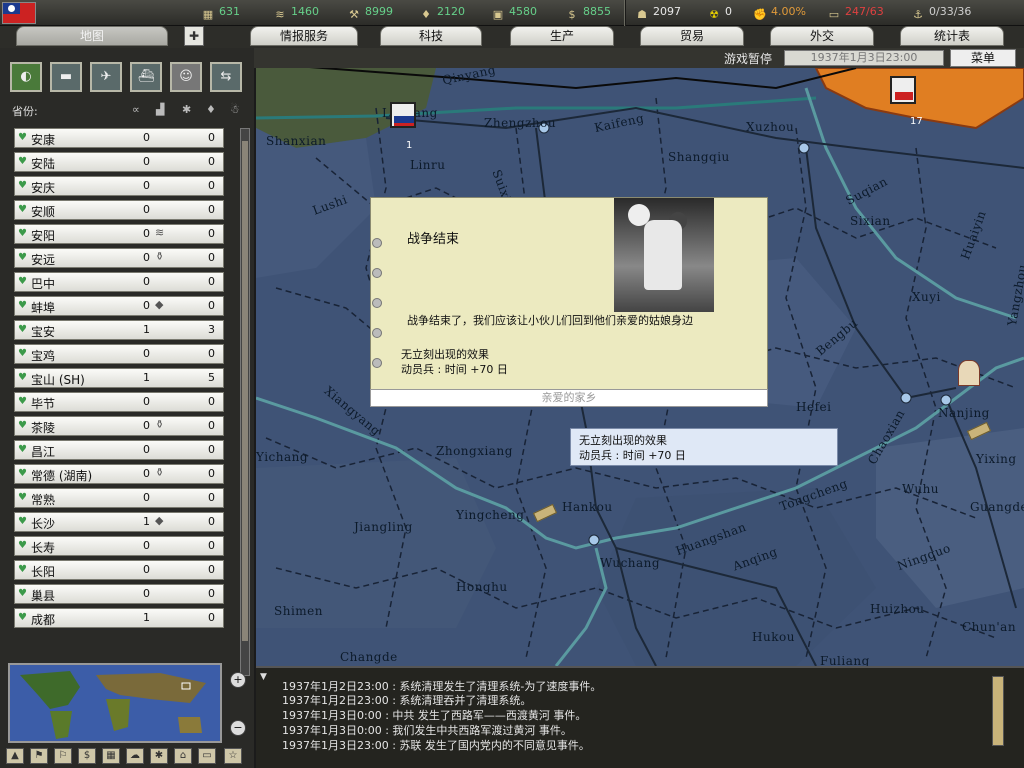 Image resolution: width=1024 pixels, height=768 pixels. What do you see at coordinates (58, 380) in the screenshot?
I see `province-name: 宝山 (SH)` at bounding box center [58, 380].